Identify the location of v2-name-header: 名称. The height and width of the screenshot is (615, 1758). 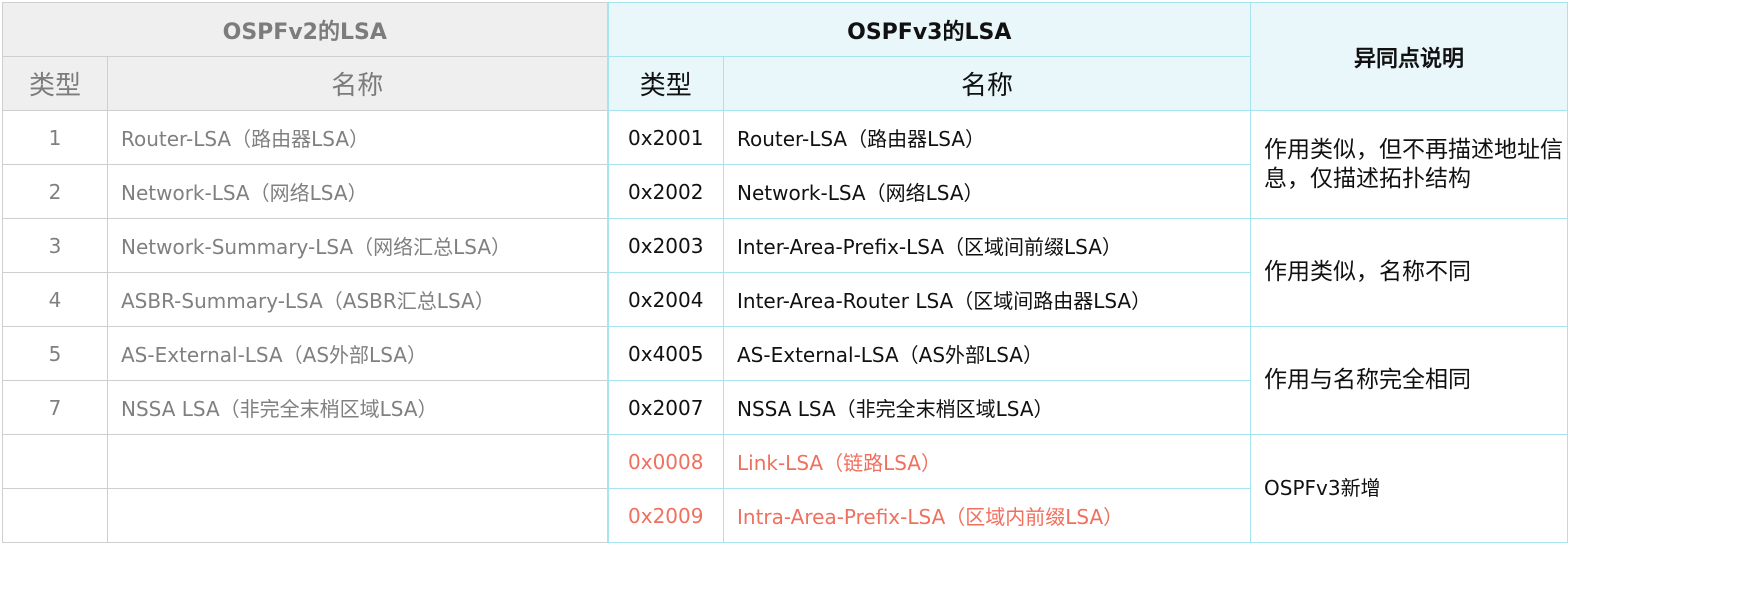
(357, 83).